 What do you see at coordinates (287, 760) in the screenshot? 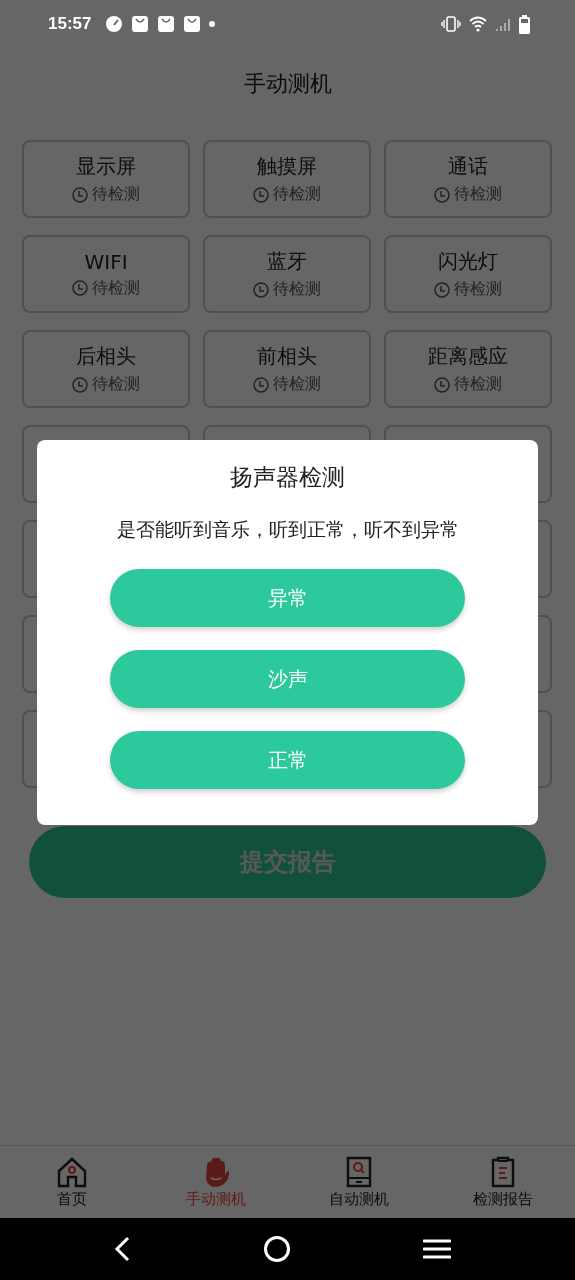
I see `option-button: 正常` at bounding box center [287, 760].